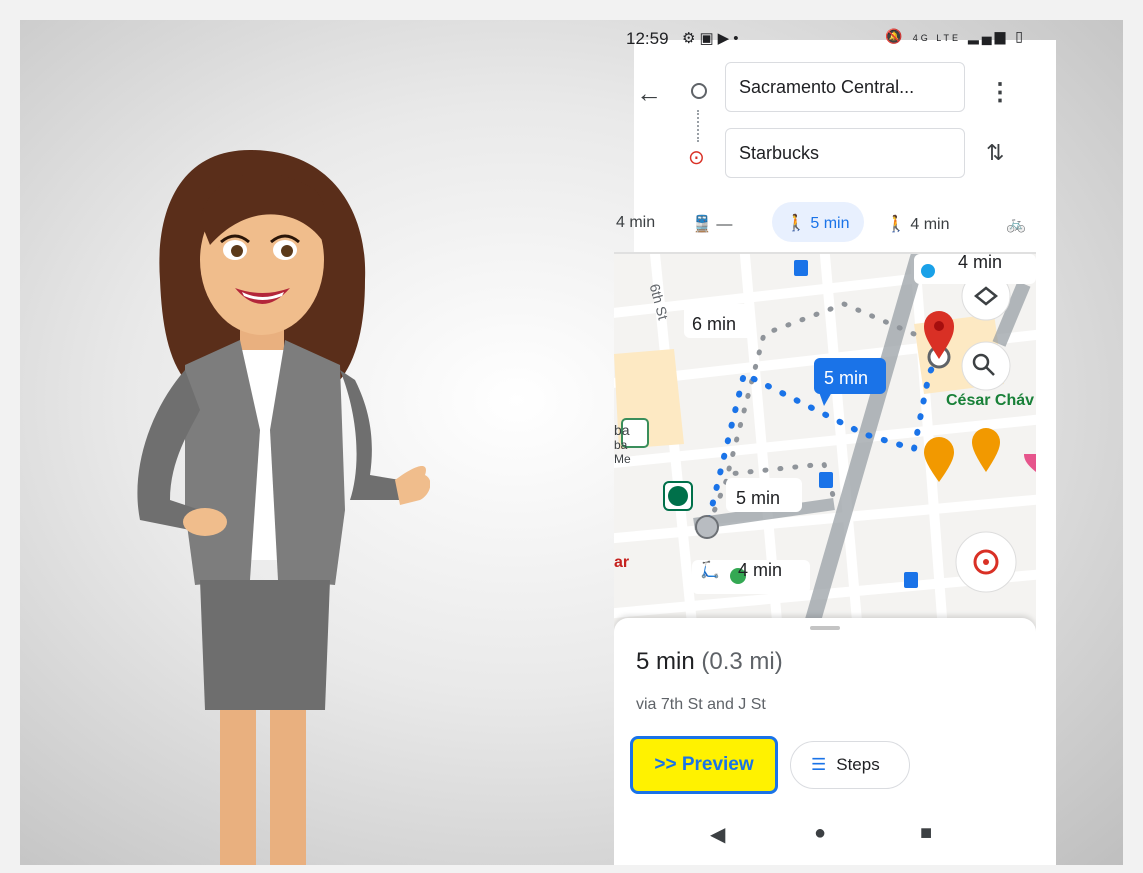 This screenshot has height=873, width=1143. I want to click on status-bar: 12:59 ⚙▣▶• 🔕 4G LTE ▂▄▆ ▯, so click(825, 40).